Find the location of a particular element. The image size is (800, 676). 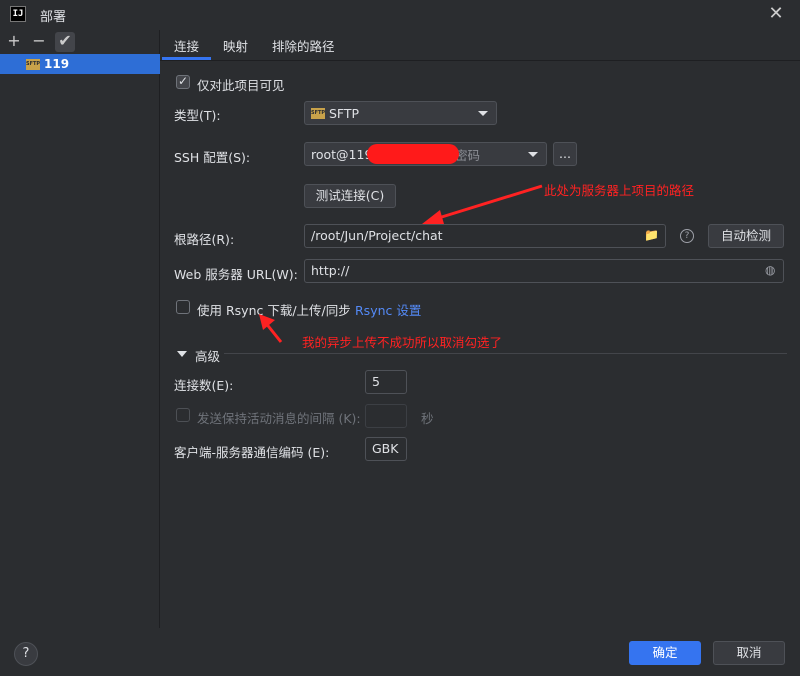

remove-icon: − is located at coordinates (39, 42).